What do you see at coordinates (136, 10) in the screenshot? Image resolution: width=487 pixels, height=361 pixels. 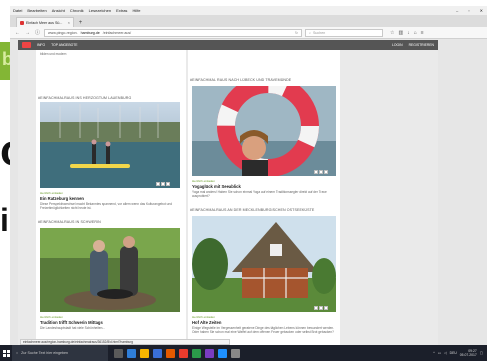 I see `menu-hilfe: Hilfe` at bounding box center [136, 10].